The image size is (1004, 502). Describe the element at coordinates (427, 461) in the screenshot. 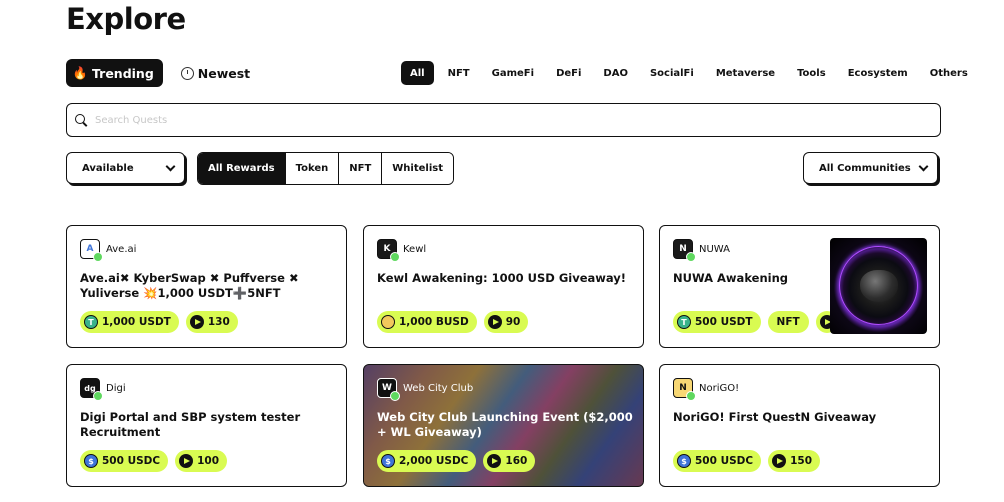

I see `token-reward-pill: $ 2,000 USDC` at that location.